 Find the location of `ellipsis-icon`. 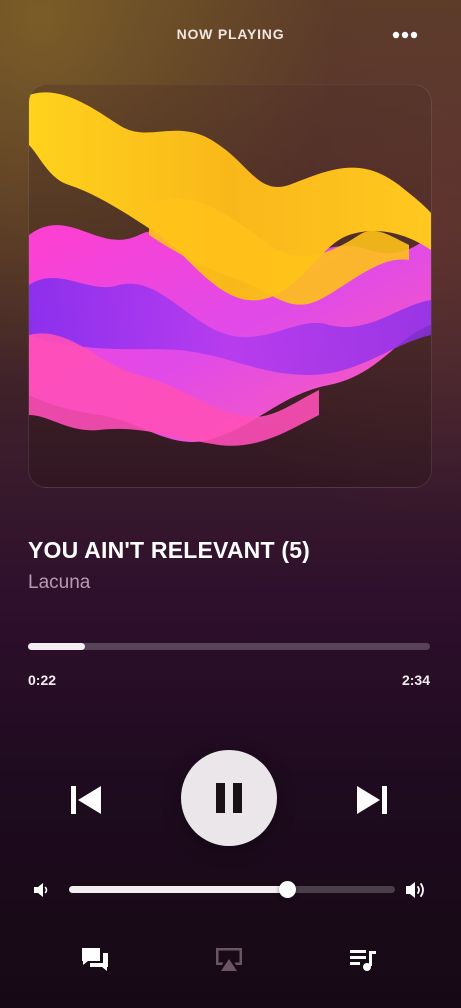

ellipsis-icon is located at coordinates (405, 35).